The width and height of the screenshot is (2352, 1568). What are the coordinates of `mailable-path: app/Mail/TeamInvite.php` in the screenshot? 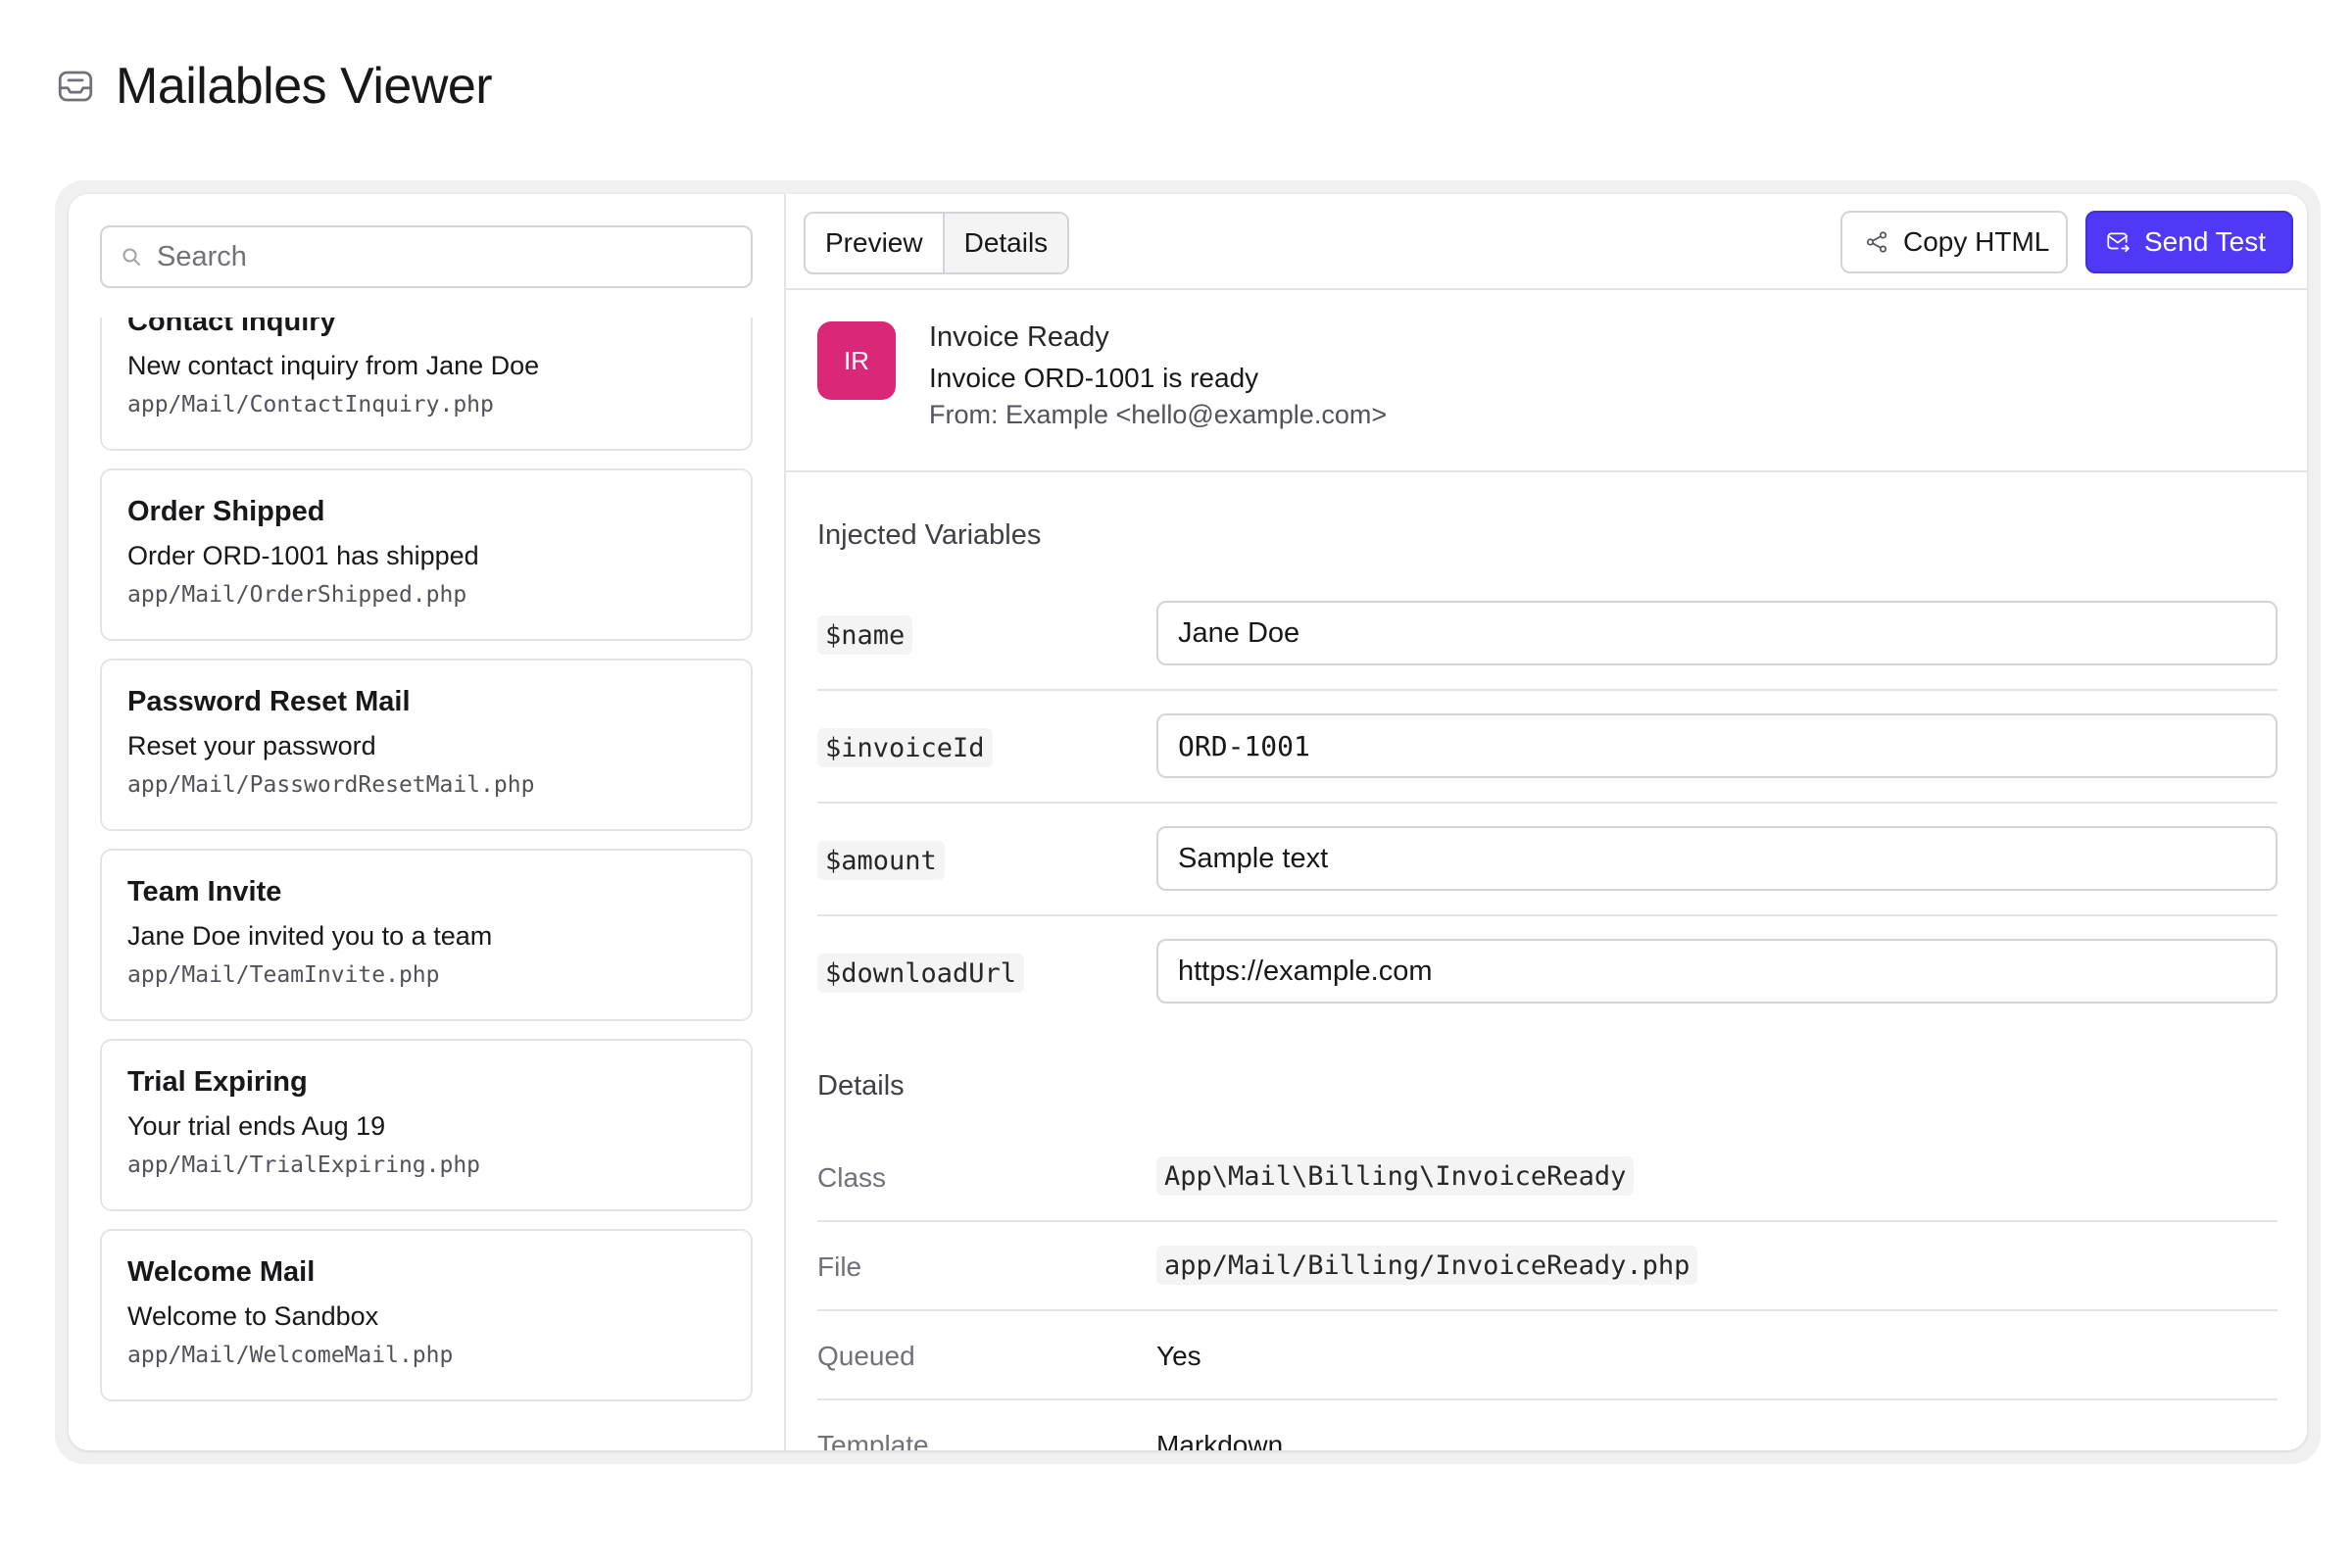 It's located at (283, 975).